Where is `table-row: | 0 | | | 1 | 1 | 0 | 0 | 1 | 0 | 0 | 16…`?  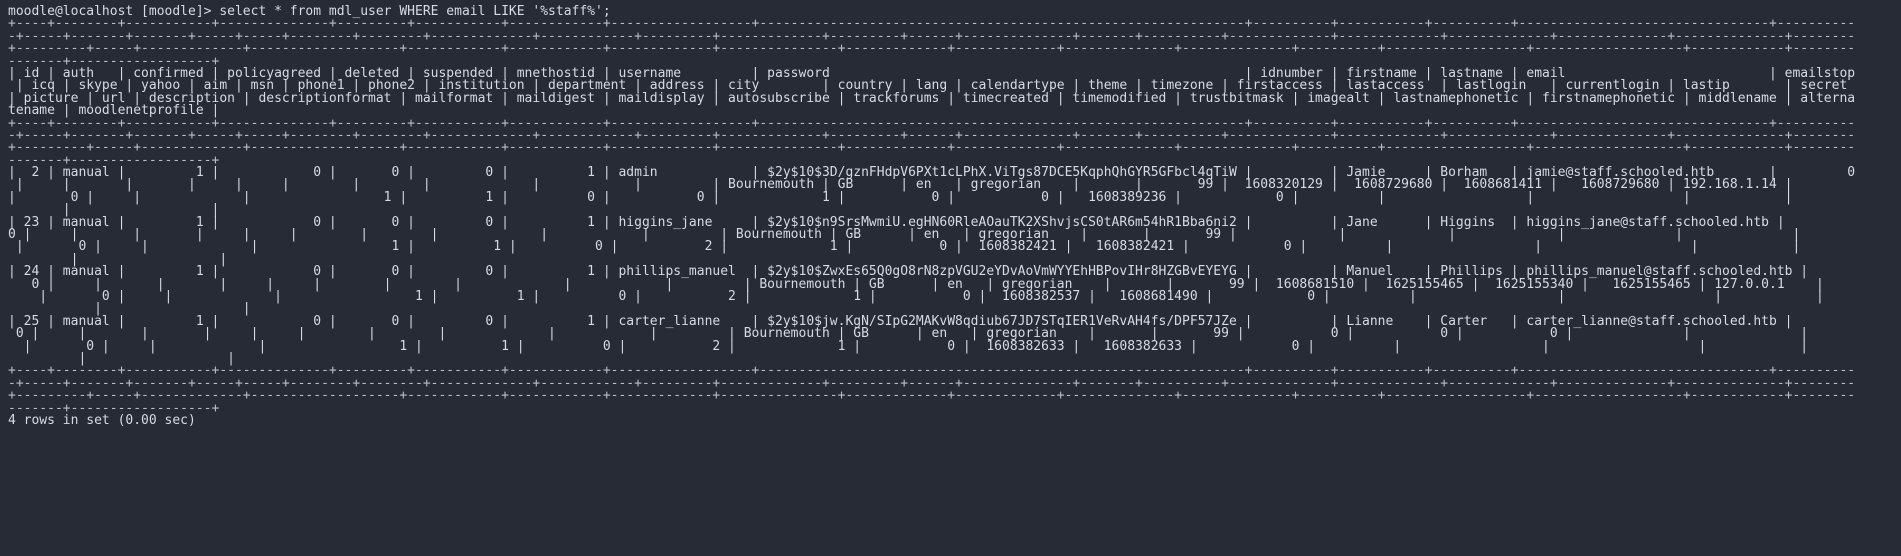
table-row: | 0 | | | 1 | 1 | 0 | 0 | 1 | 0 | 0 | 16… is located at coordinates (932, 197).